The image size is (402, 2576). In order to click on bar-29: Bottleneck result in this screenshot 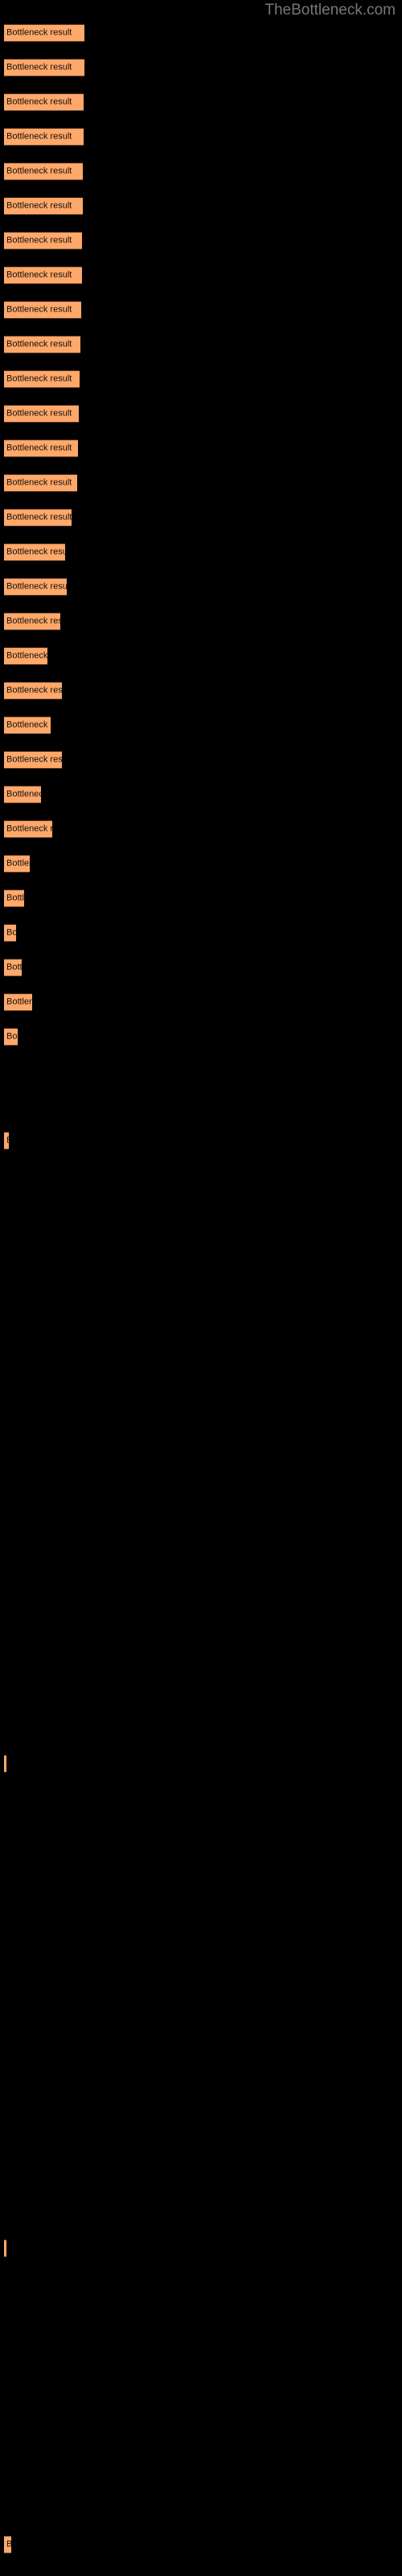, I will do `click(18, 1002)`.